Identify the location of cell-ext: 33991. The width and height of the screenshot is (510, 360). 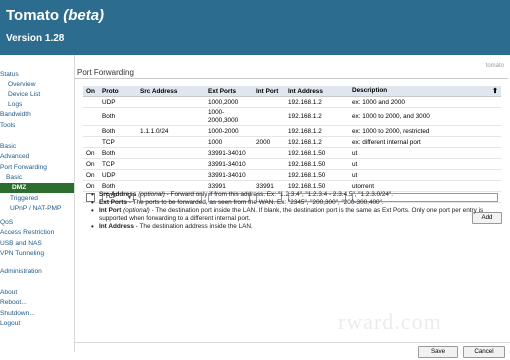
(229, 186).